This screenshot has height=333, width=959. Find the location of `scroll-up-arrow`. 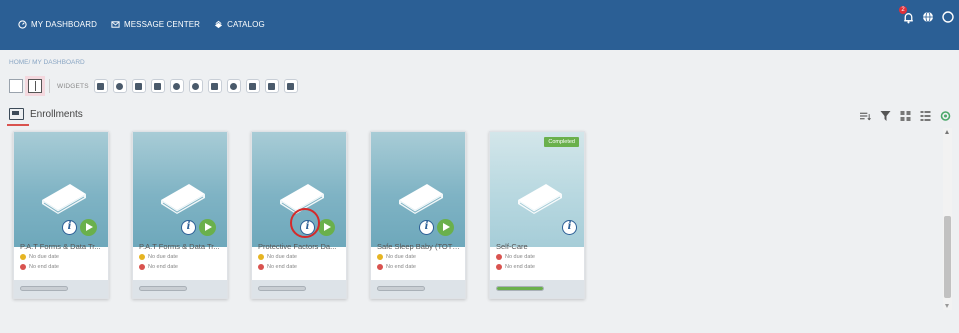

scroll-up-arrow is located at coordinates (947, 132).